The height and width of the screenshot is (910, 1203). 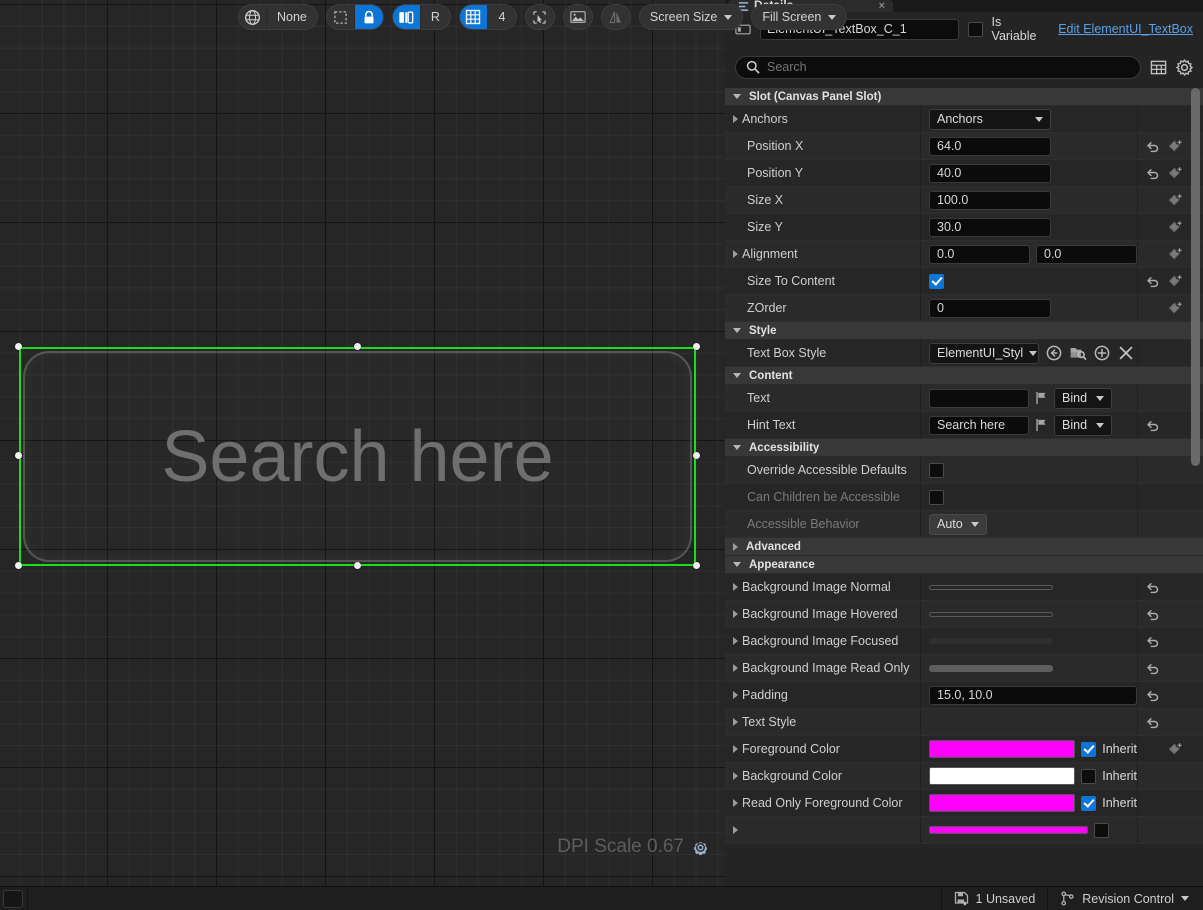 I want to click on property-row: Position Y 40.0, so click(x=964, y=173).